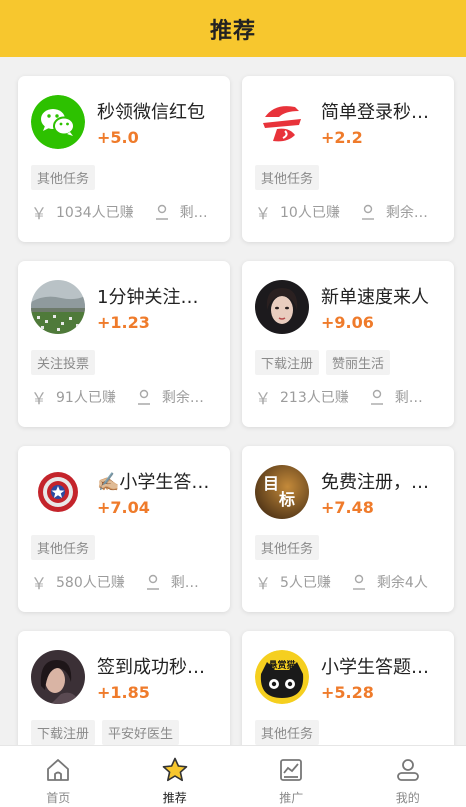  Describe the element at coordinates (141, 732) in the screenshot. I see `task-tag: 平安好医生` at that location.